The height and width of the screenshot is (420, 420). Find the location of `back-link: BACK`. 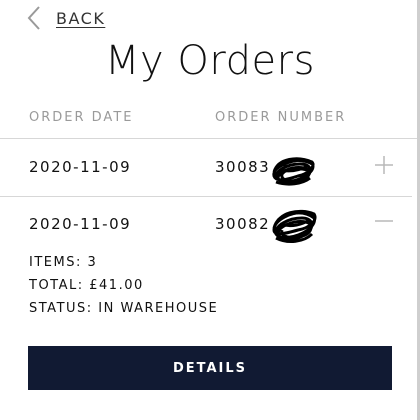

back-link: BACK is located at coordinates (65, 18).